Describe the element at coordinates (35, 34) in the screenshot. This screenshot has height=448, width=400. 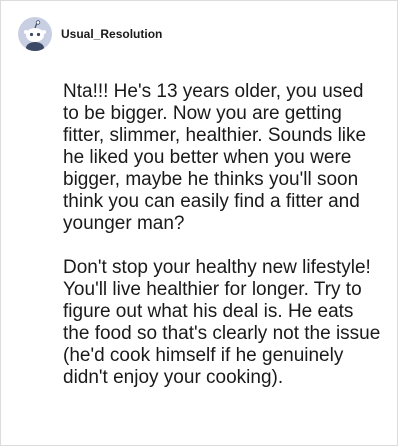
I see `reddit-snoo-avatar-icon` at that location.